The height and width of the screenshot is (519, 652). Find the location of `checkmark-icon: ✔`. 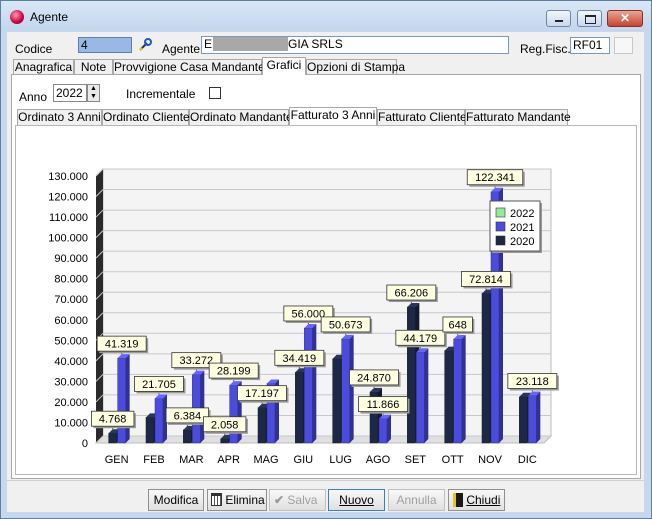

checkmark-icon: ✔ is located at coordinates (279, 500).